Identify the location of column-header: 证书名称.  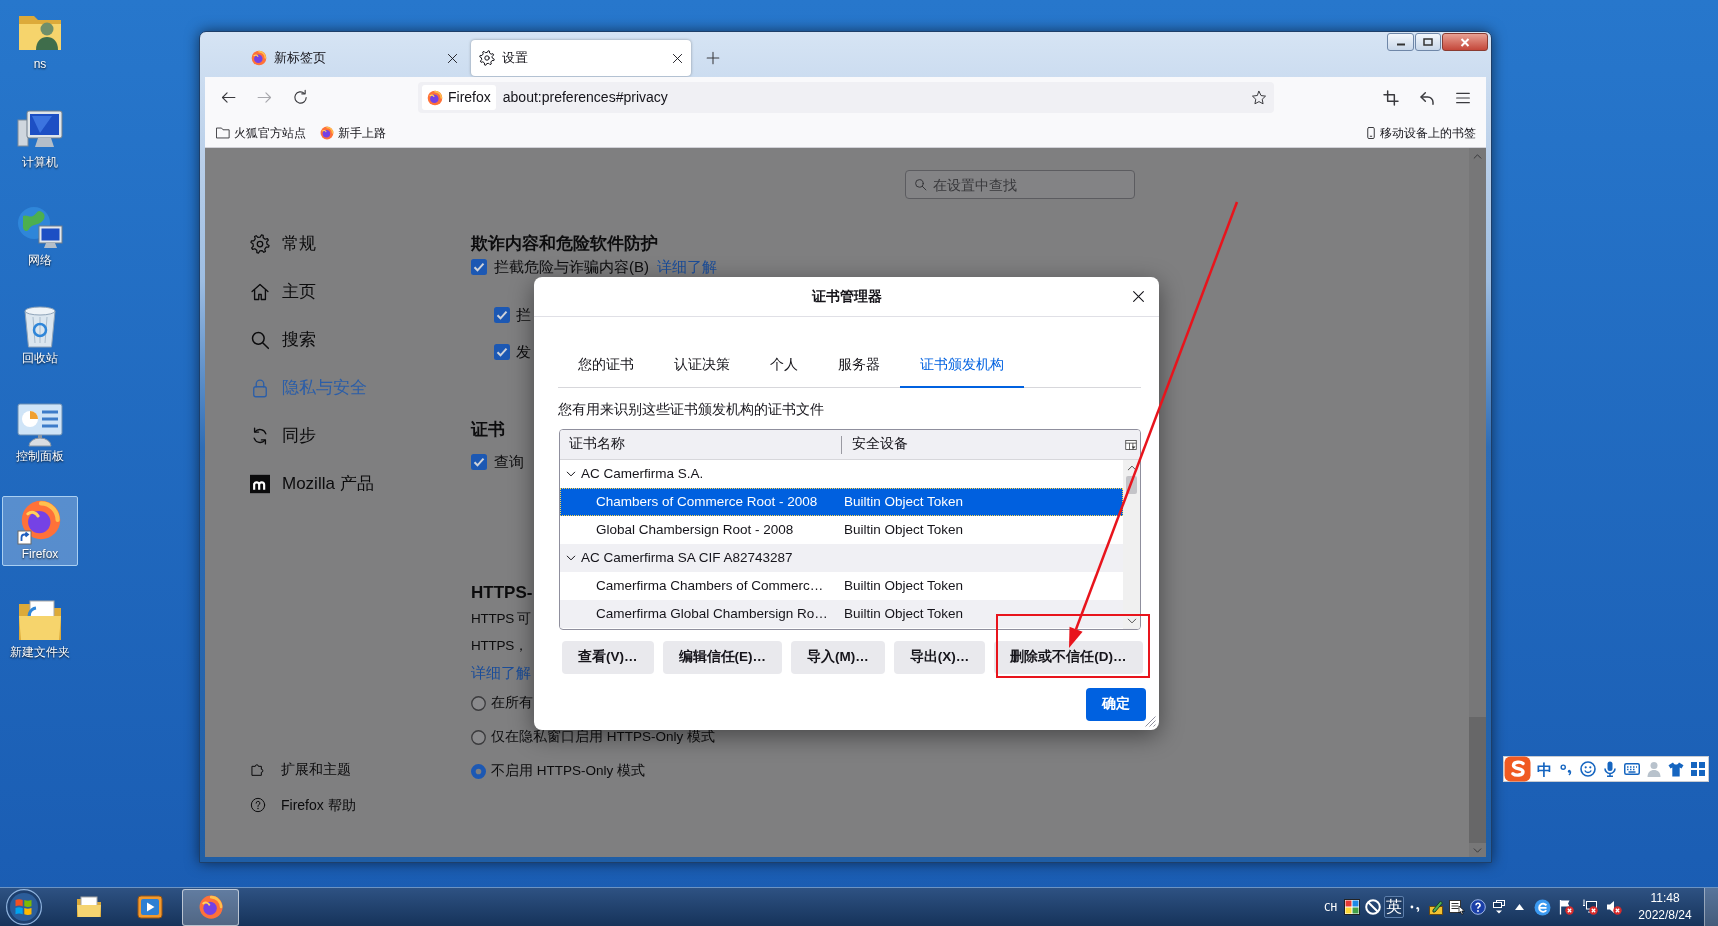
(700, 444).